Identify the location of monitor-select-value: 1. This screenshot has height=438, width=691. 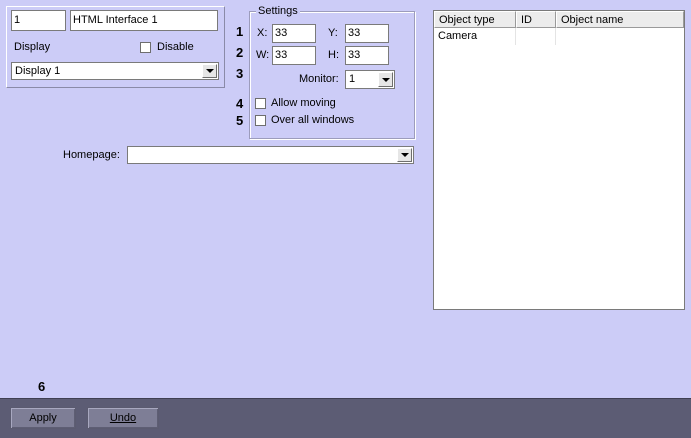
(352, 79).